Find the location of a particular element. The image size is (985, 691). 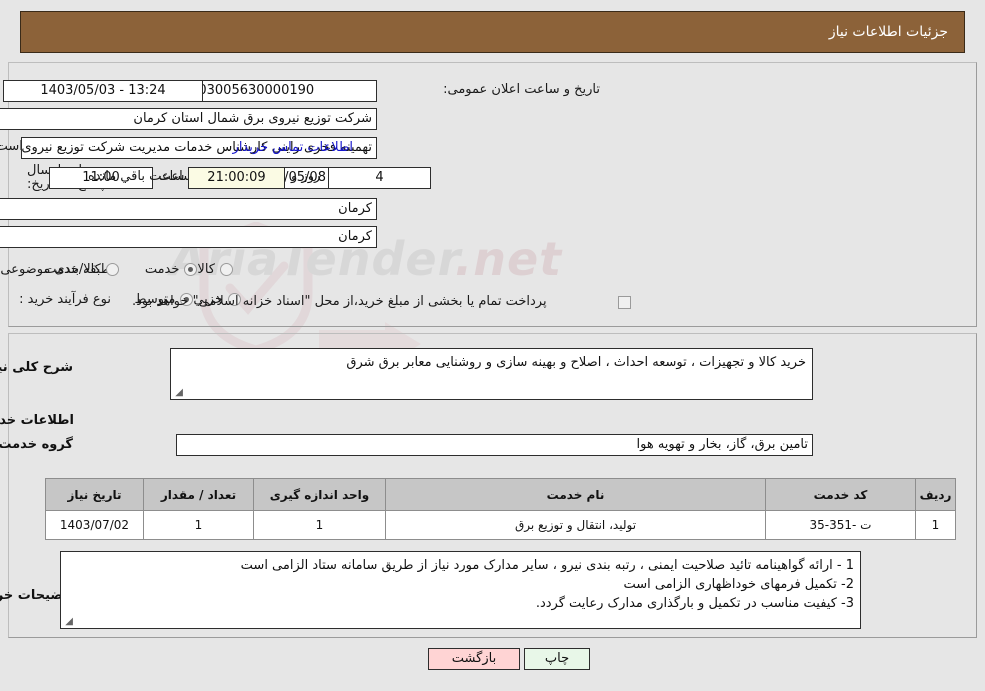

cell-unit: 1 is located at coordinates (319, 525).